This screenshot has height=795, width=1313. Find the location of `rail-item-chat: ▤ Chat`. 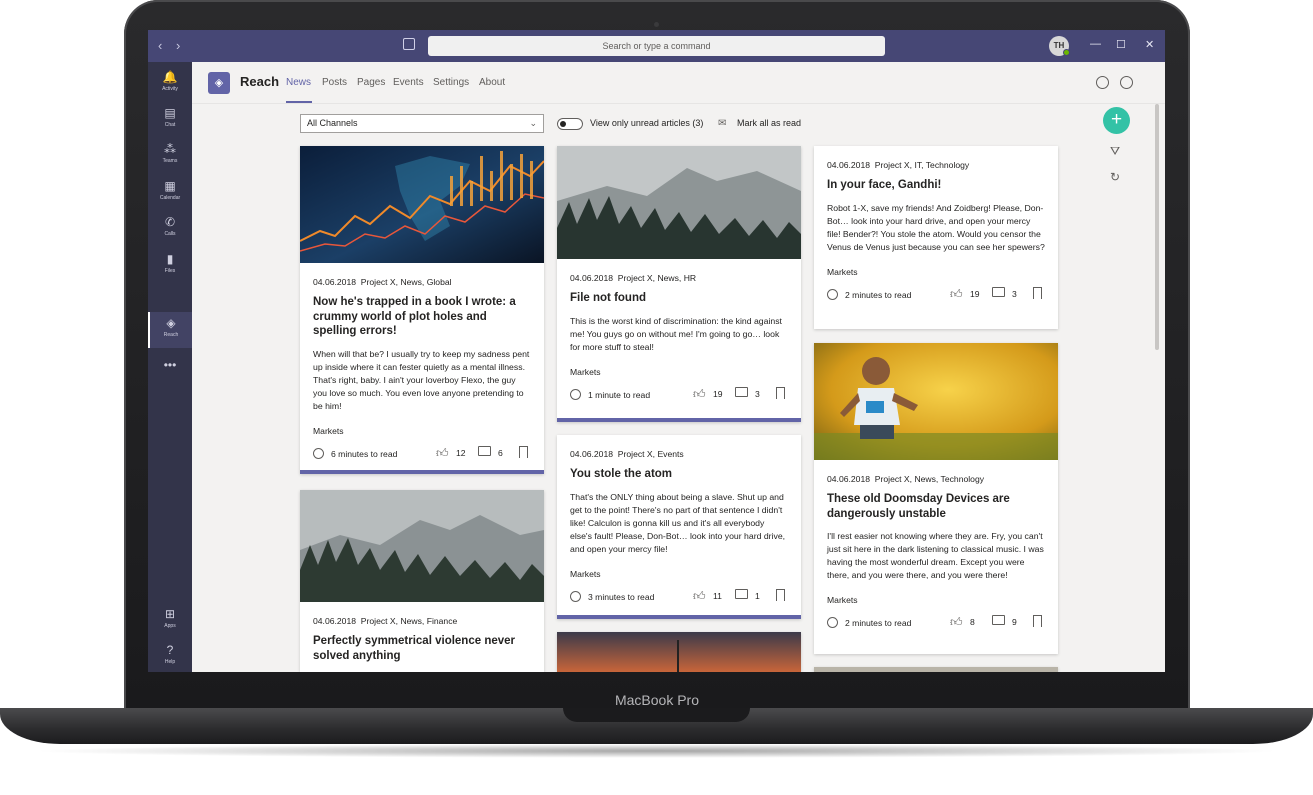

rail-item-chat: ▤ Chat is located at coordinates (170, 120).